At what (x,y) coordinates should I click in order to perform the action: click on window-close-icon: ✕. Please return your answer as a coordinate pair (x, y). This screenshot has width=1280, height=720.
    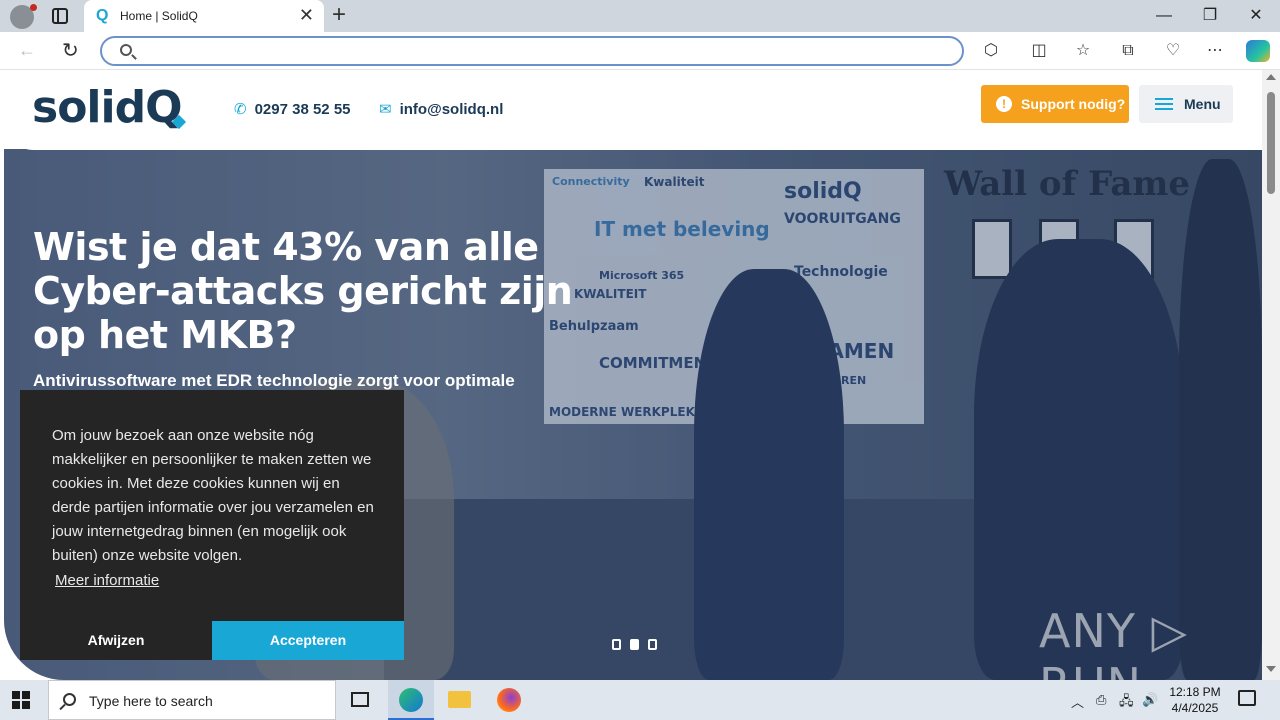
    Looking at the image, I should click on (1256, 16).